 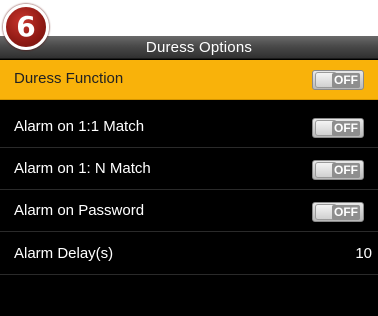 What do you see at coordinates (189, 255) in the screenshot?
I see `menu-row-alarm-delay: Alarm Delay(s) 10` at bounding box center [189, 255].